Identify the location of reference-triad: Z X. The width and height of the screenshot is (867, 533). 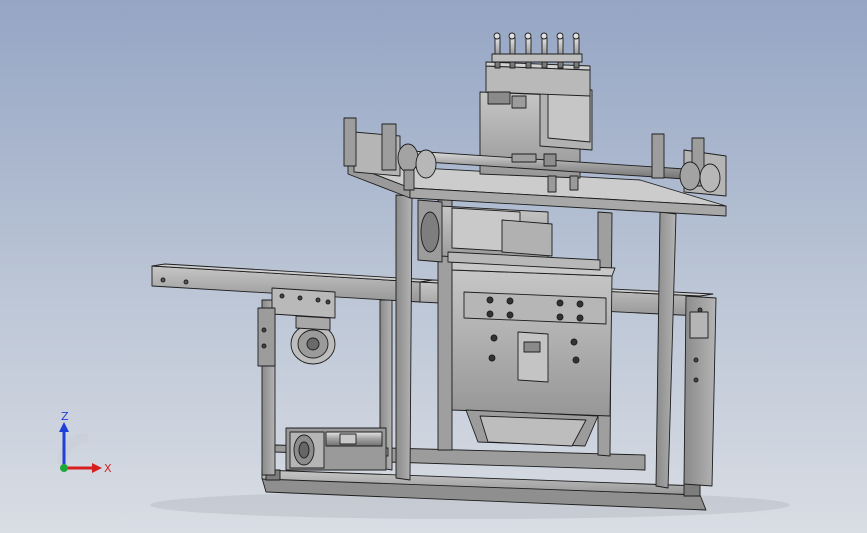
(84, 445).